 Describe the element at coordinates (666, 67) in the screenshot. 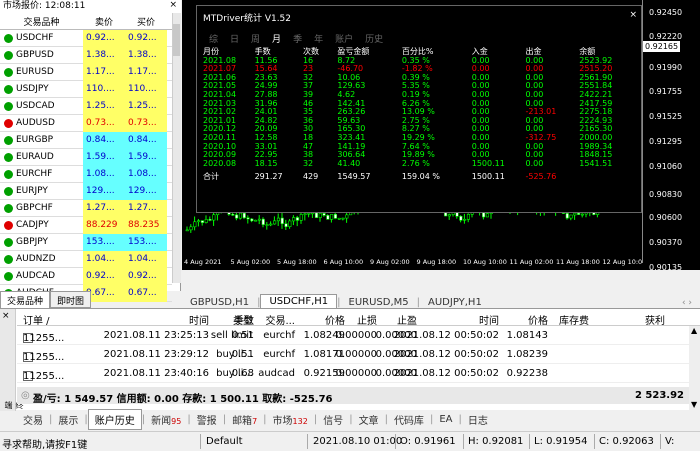

I see `price-tick: 0.91990` at that location.